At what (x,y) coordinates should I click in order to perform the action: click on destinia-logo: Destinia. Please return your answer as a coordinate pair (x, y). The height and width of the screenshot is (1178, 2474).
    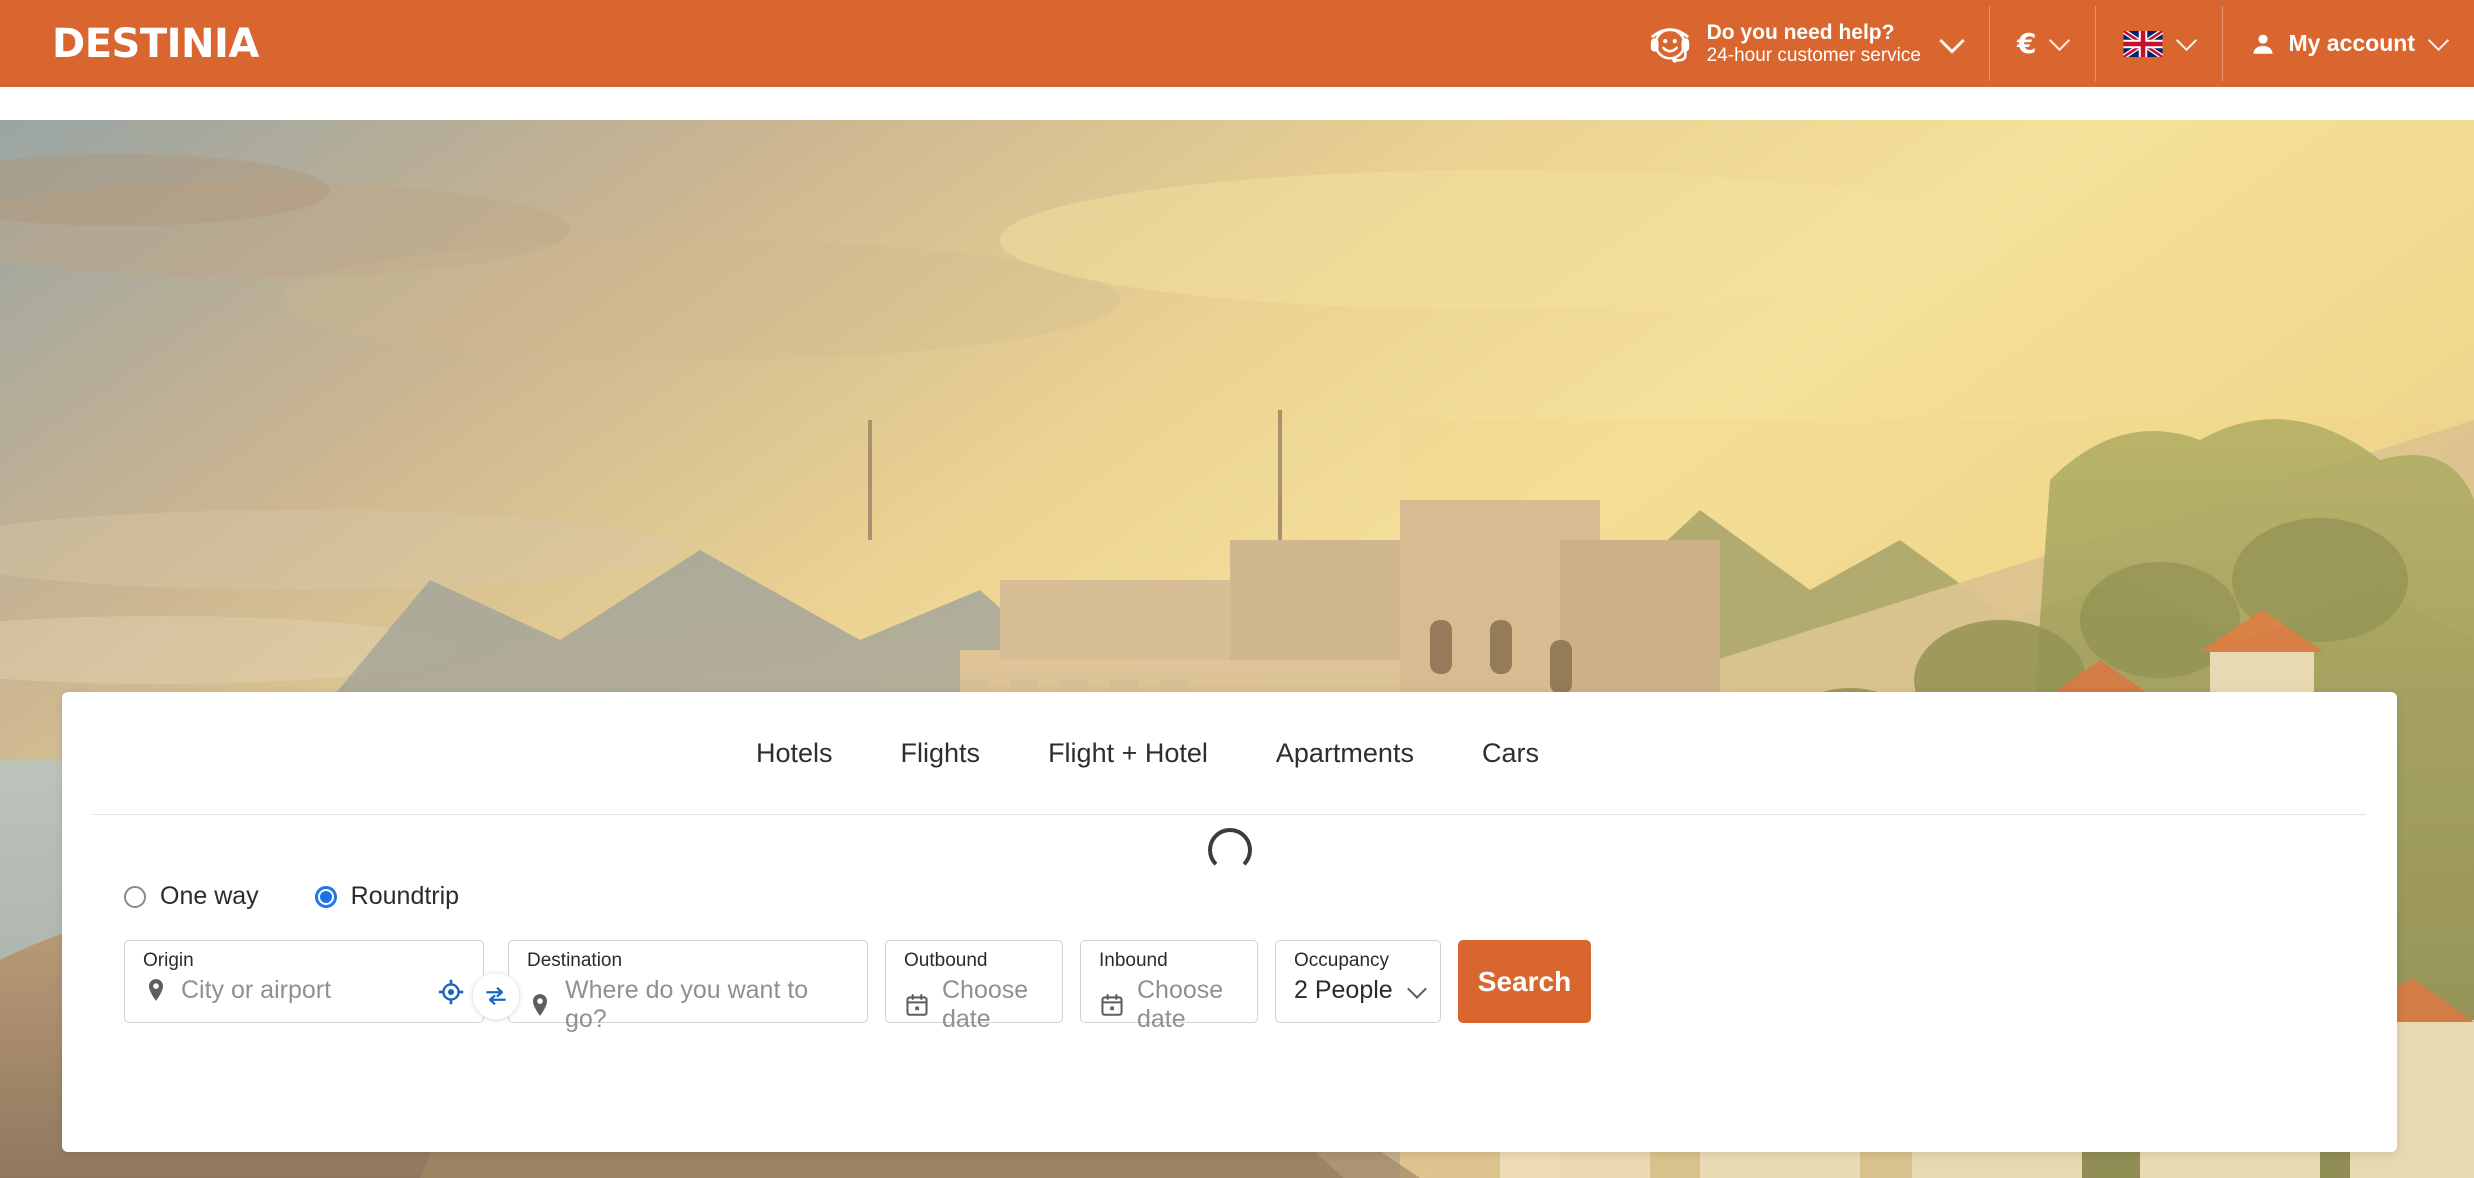
    Looking at the image, I should click on (155, 44).